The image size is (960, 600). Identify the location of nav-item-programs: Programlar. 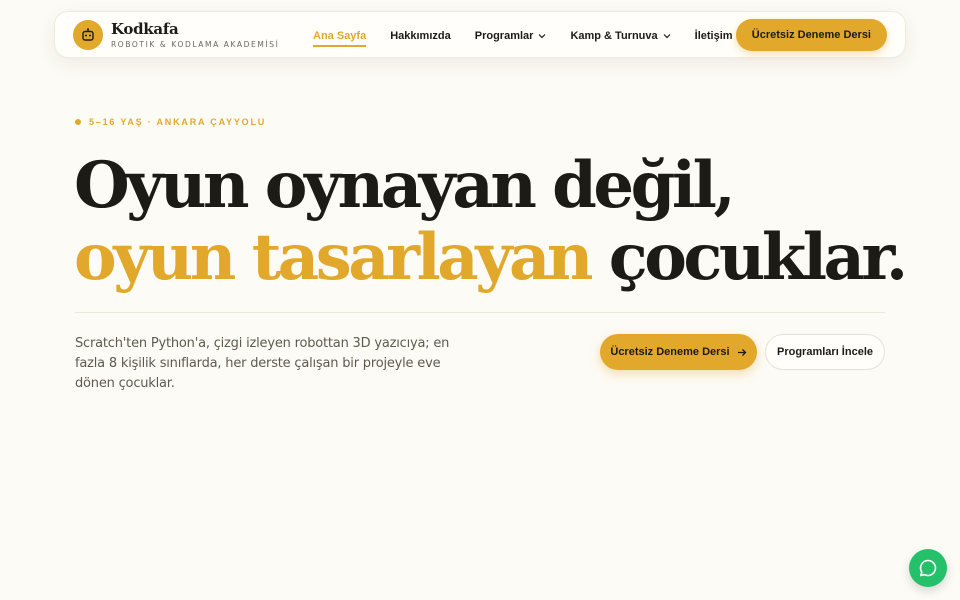
(511, 35).